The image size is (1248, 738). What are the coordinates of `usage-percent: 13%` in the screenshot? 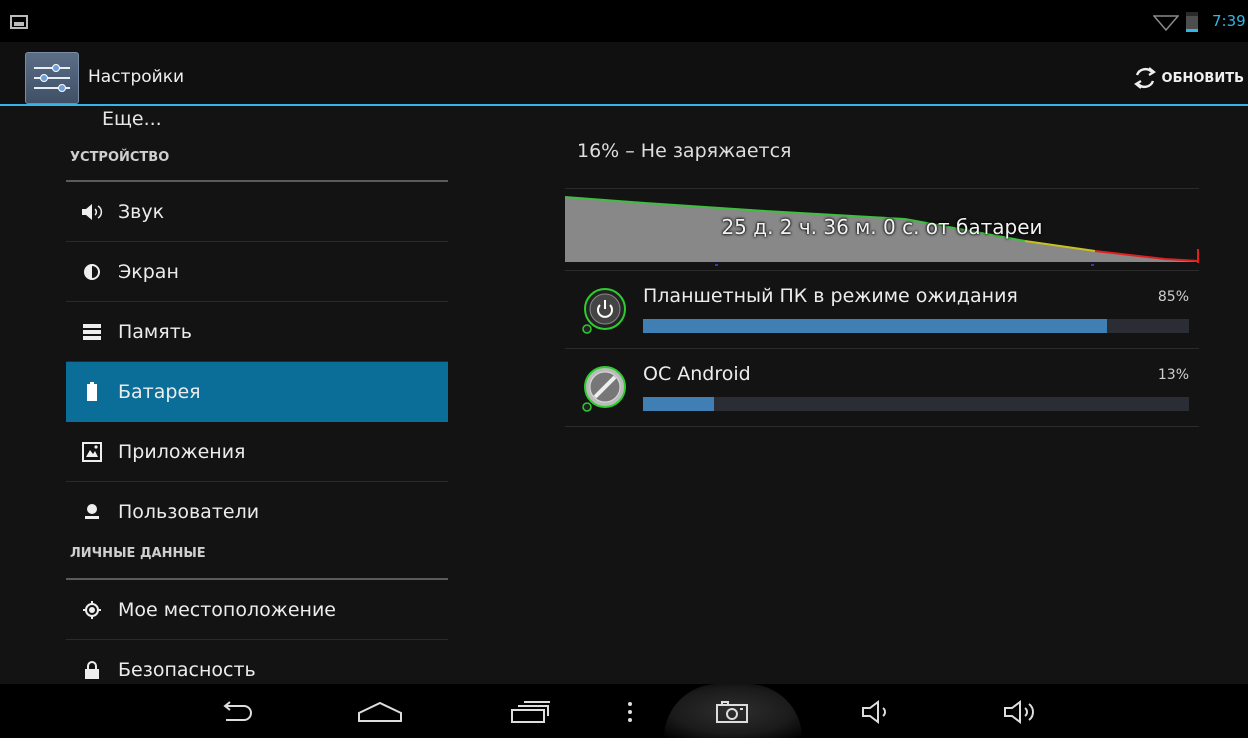 It's located at (1173, 375).